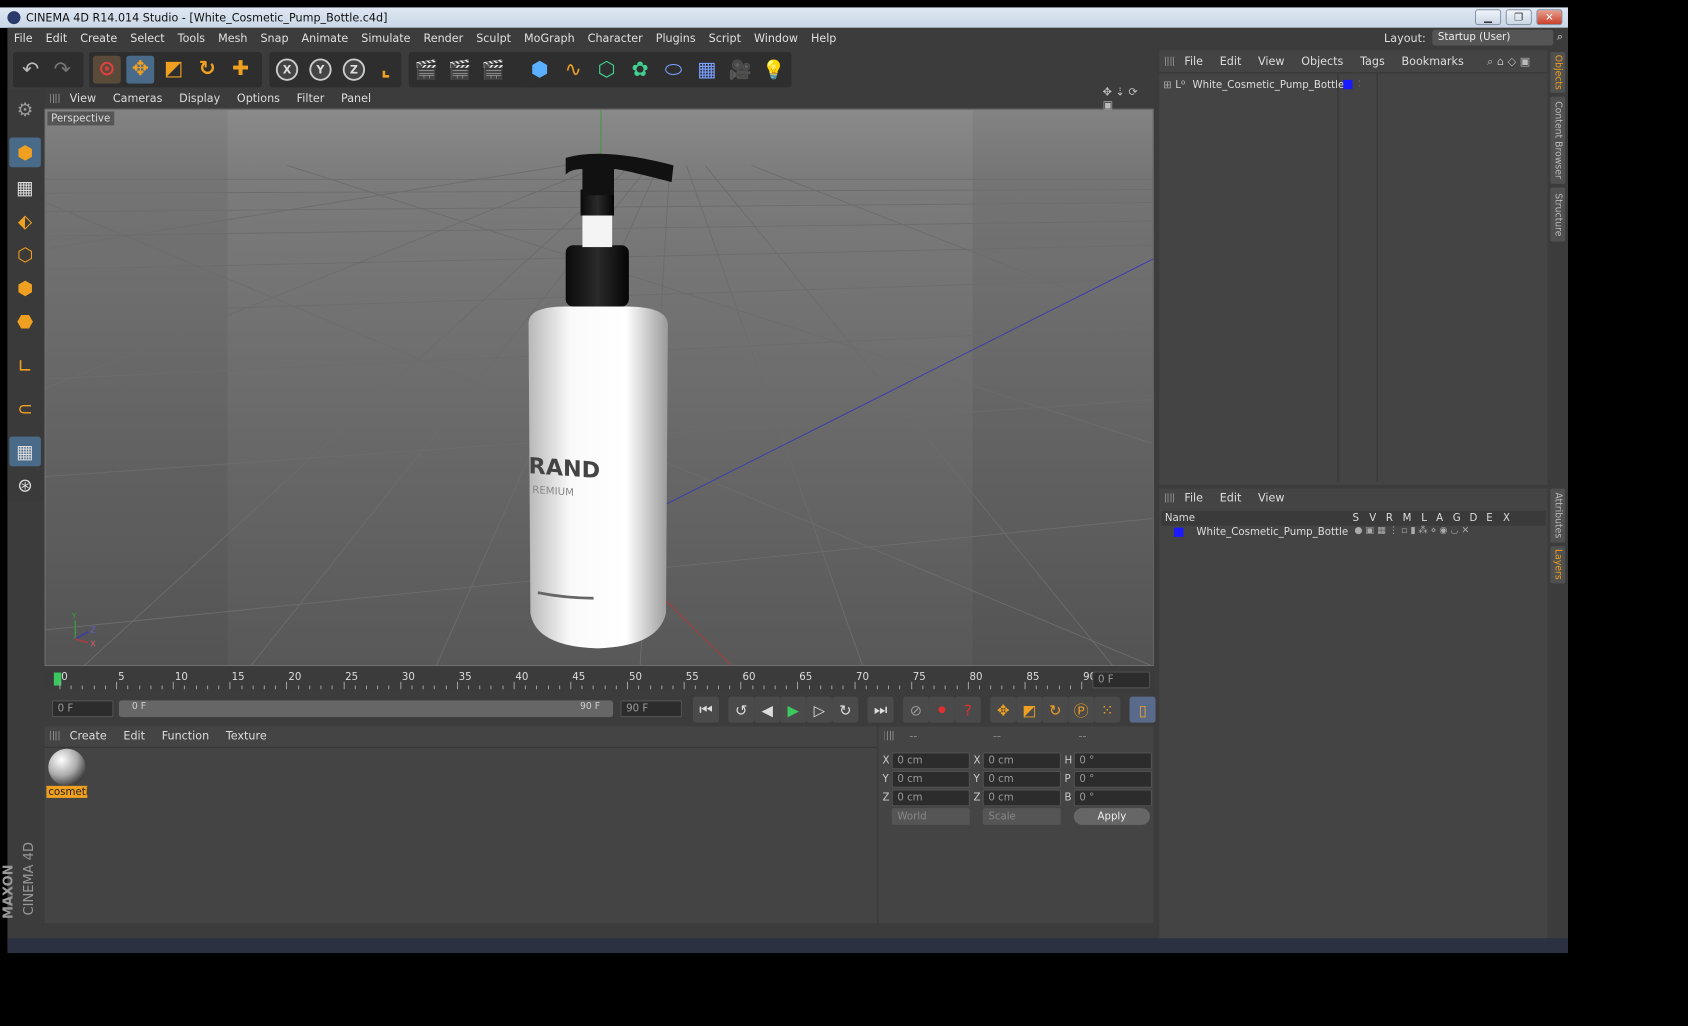  What do you see at coordinates (1167, 84) in the screenshot?
I see `expand-icon: ⊞` at bounding box center [1167, 84].